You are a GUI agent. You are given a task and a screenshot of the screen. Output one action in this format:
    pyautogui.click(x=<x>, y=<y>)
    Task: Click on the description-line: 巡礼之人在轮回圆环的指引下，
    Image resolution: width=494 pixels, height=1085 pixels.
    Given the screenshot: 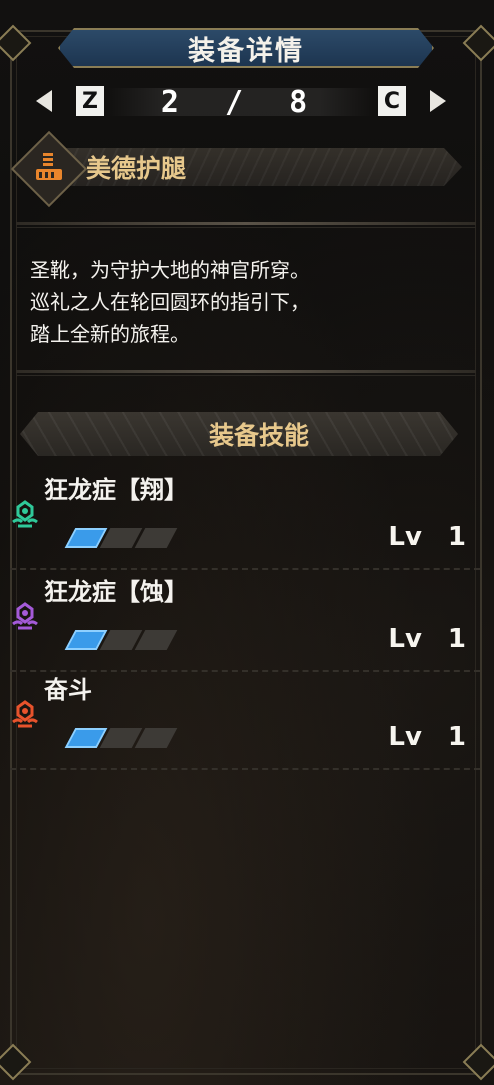 What is the action you would take?
    pyautogui.click(x=170, y=302)
    